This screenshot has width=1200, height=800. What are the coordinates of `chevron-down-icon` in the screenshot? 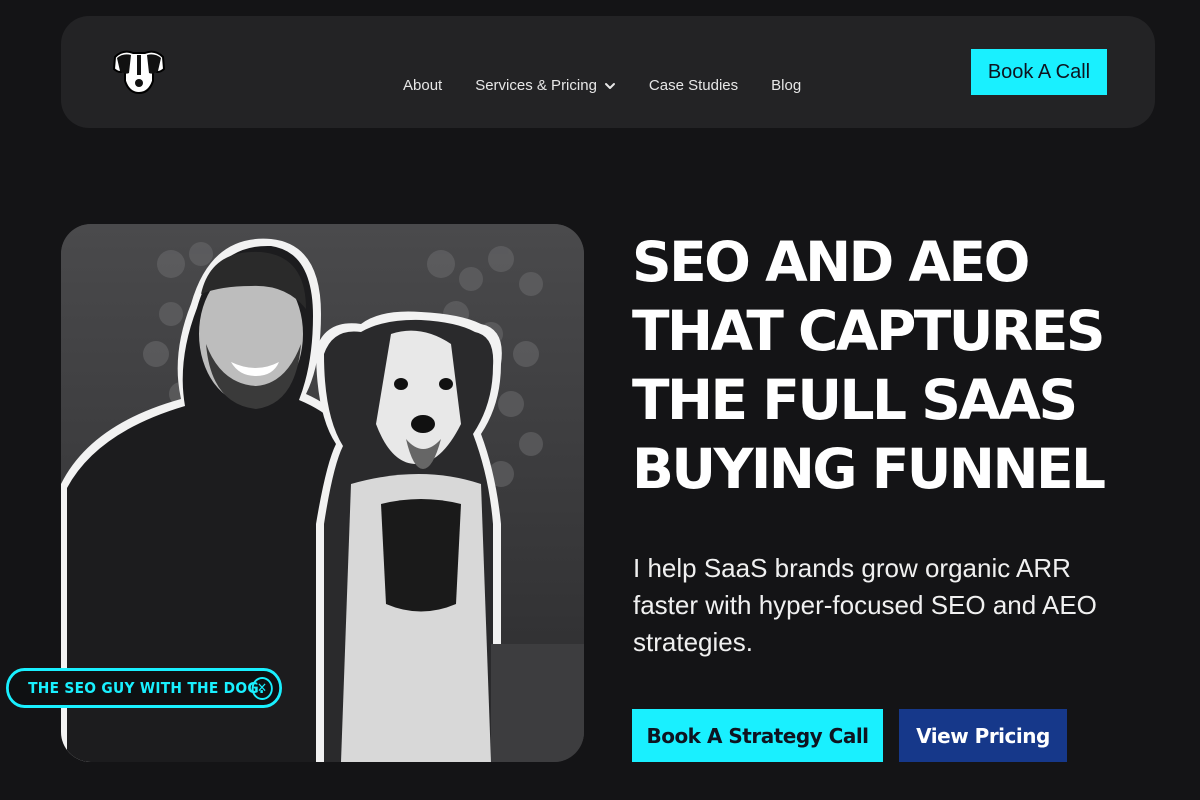 It's located at (609, 85).